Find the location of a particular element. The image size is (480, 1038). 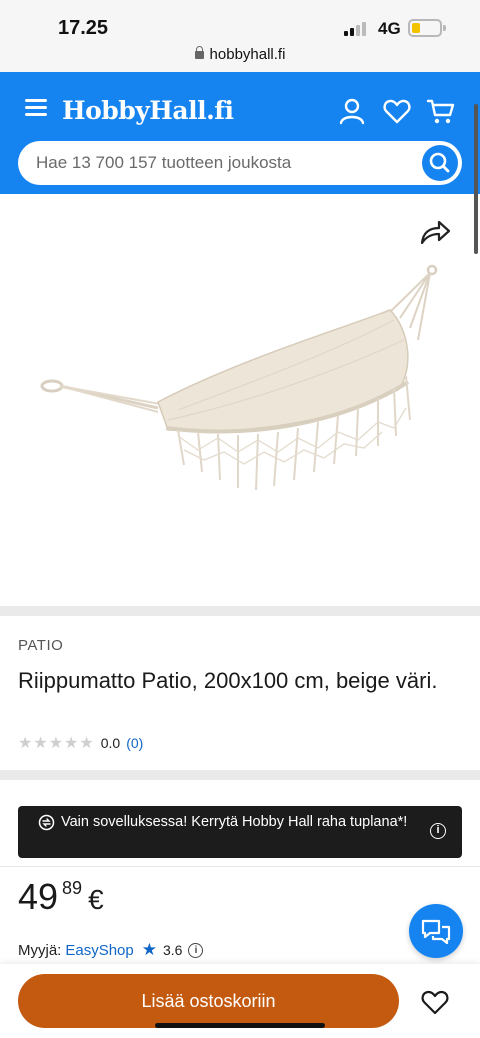

signal-icon is located at coordinates (355, 28).